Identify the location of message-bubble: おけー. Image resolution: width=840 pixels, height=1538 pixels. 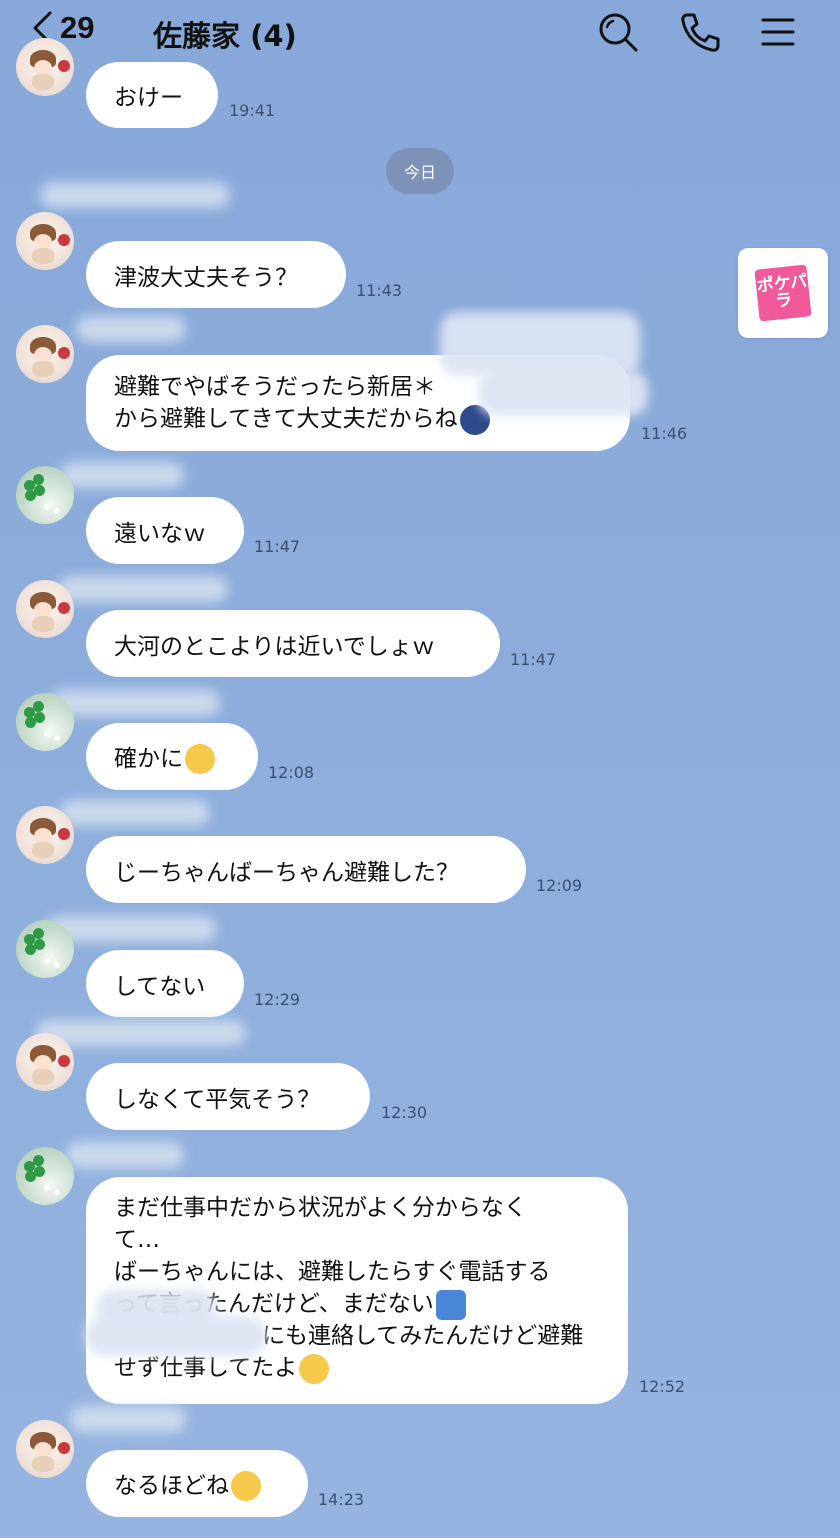
(152, 95).